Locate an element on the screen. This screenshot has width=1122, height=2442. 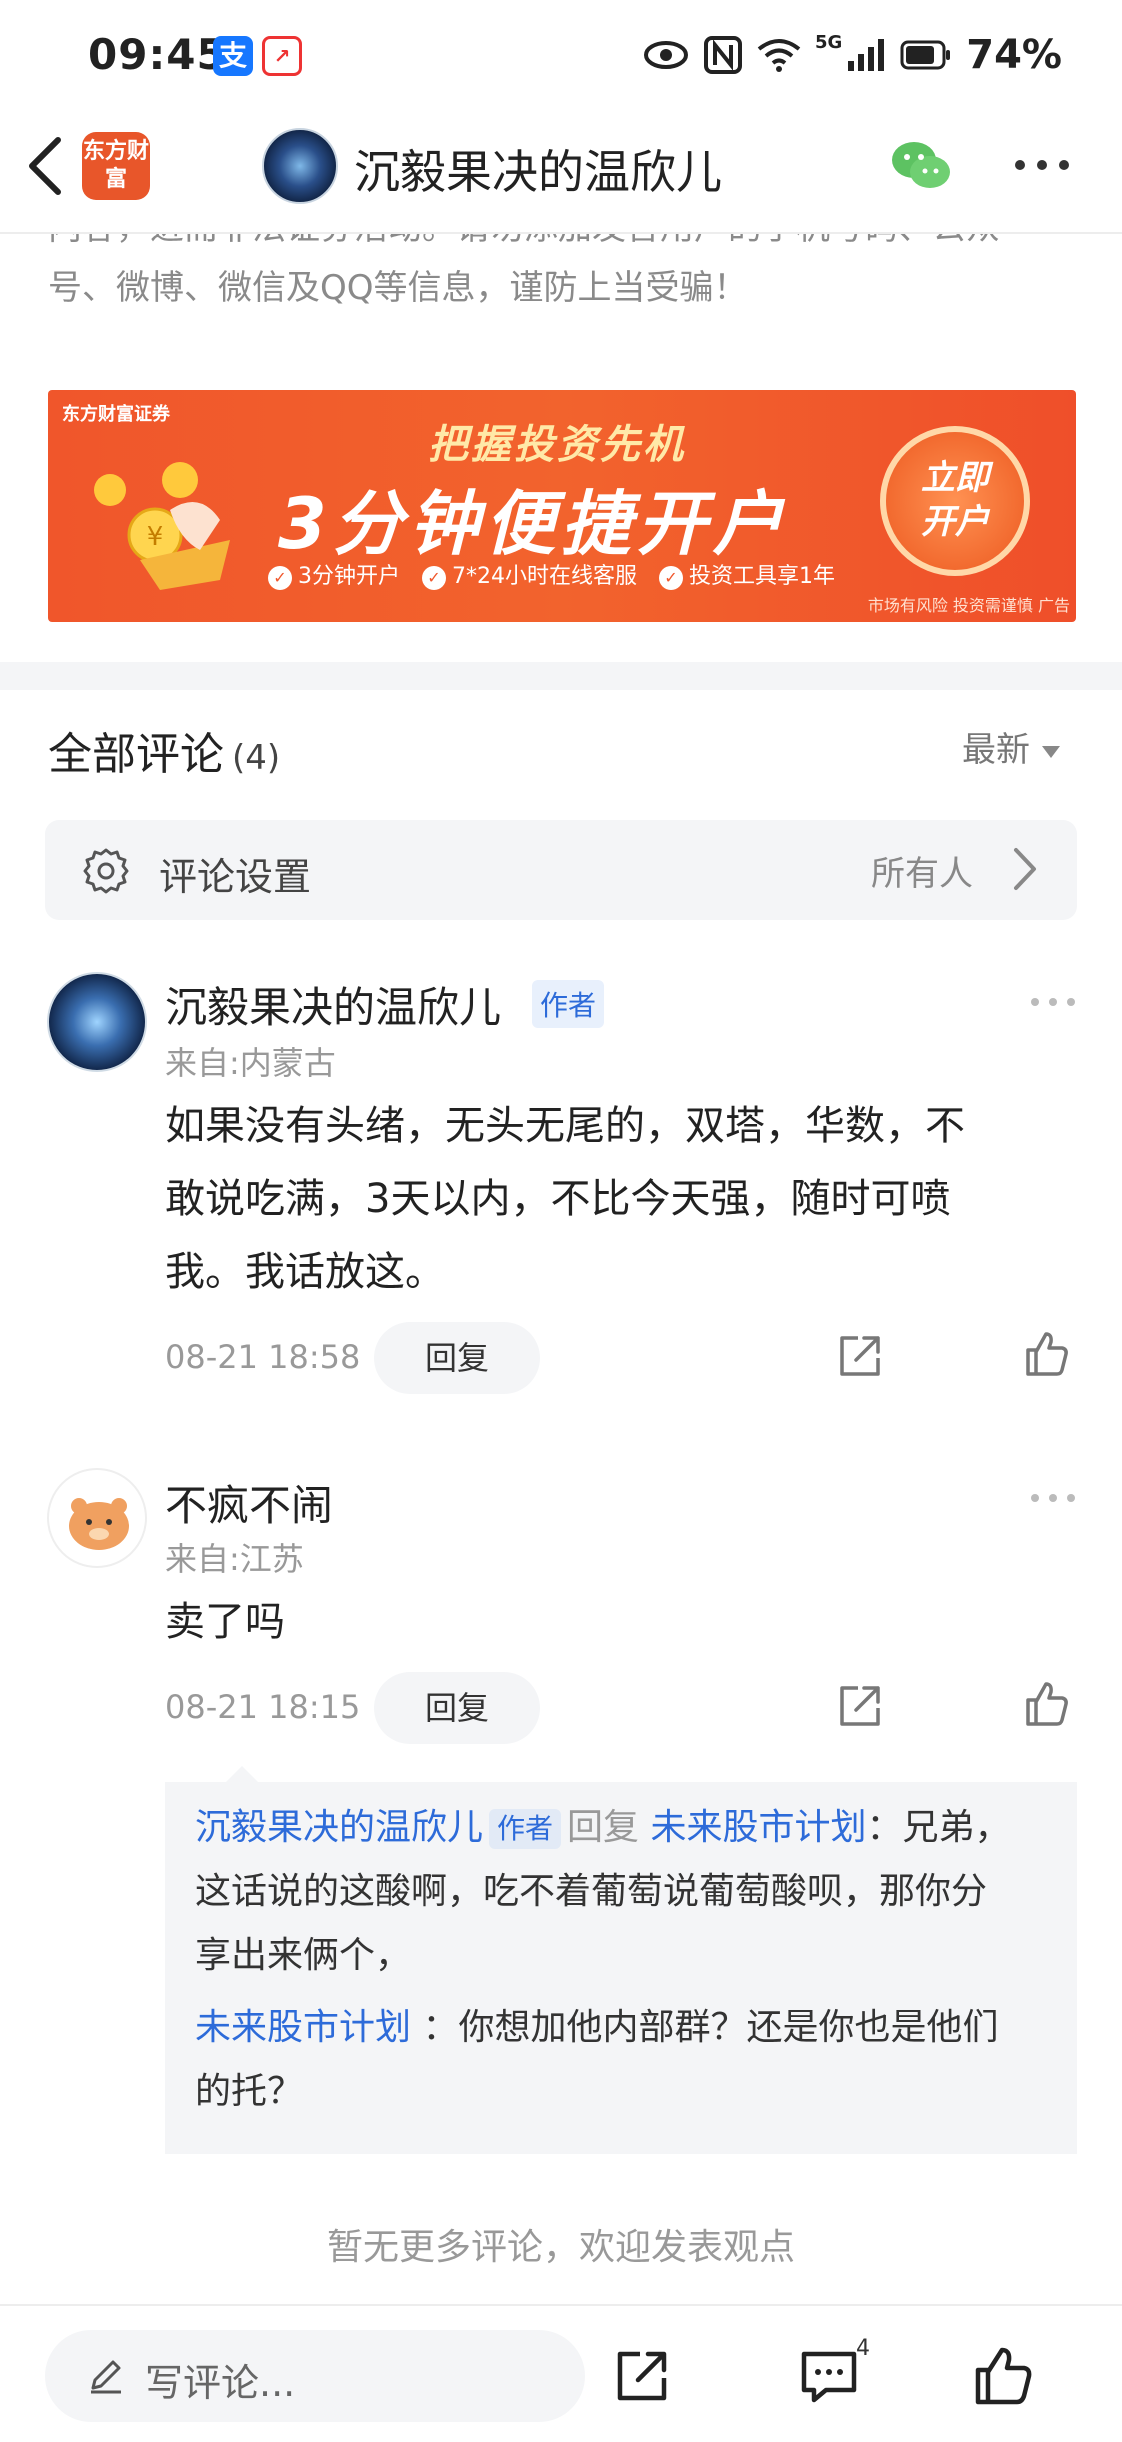
nfc-icon is located at coordinates (722, 55).